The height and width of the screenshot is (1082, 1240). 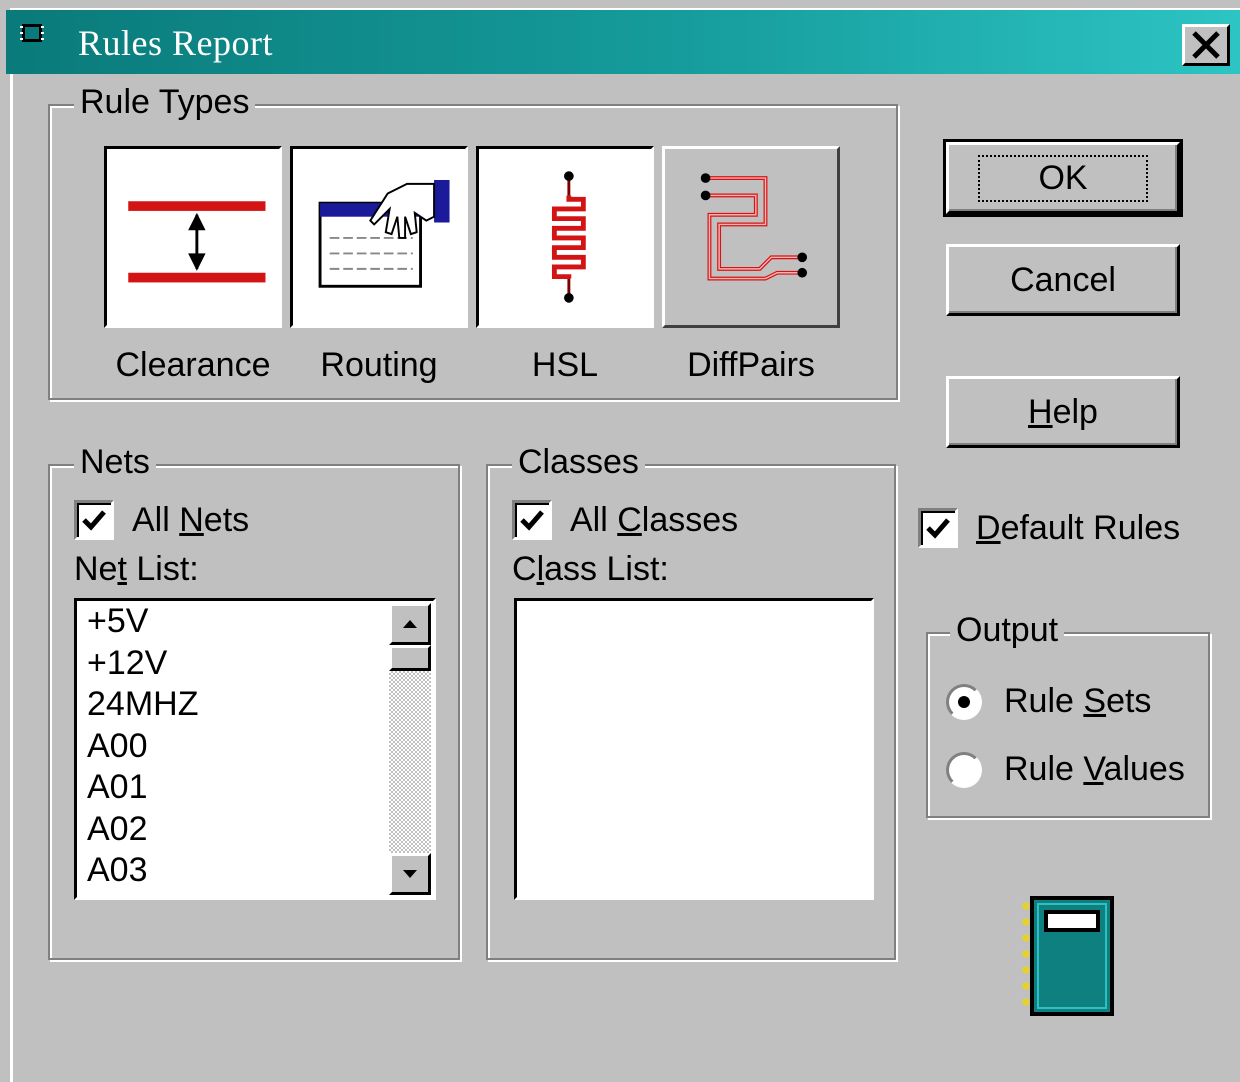 What do you see at coordinates (694, 749) in the screenshot?
I see `class-list` at bounding box center [694, 749].